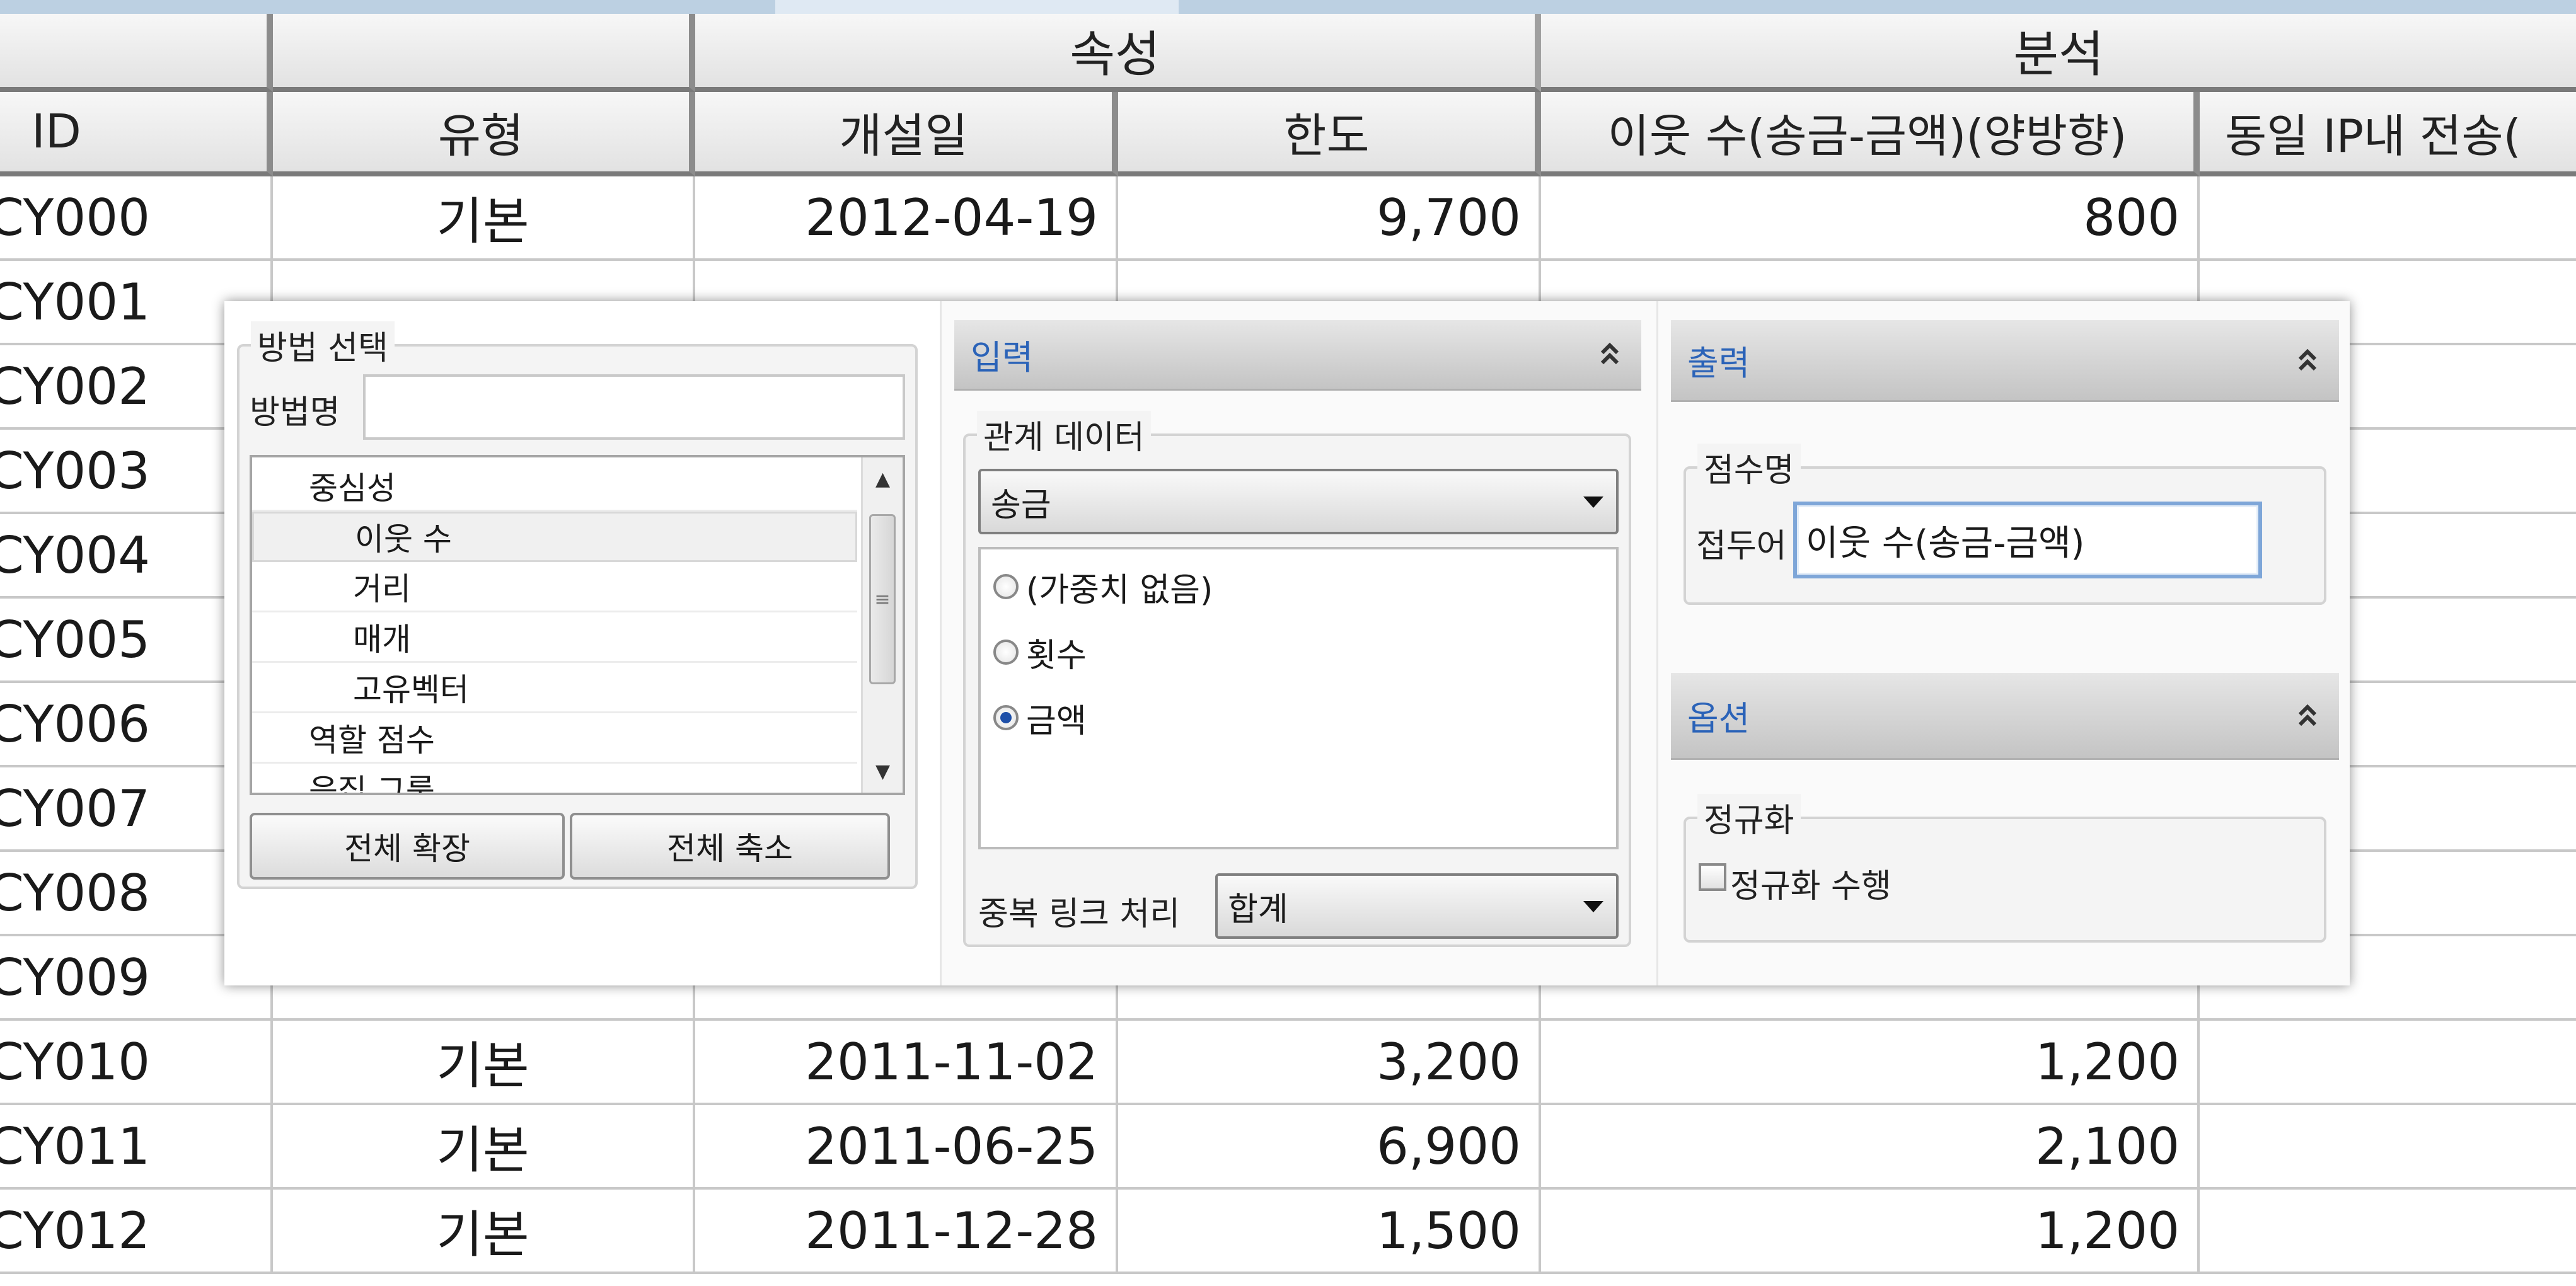  What do you see at coordinates (882, 599) in the screenshot?
I see `scroll-thumb: ≡` at bounding box center [882, 599].